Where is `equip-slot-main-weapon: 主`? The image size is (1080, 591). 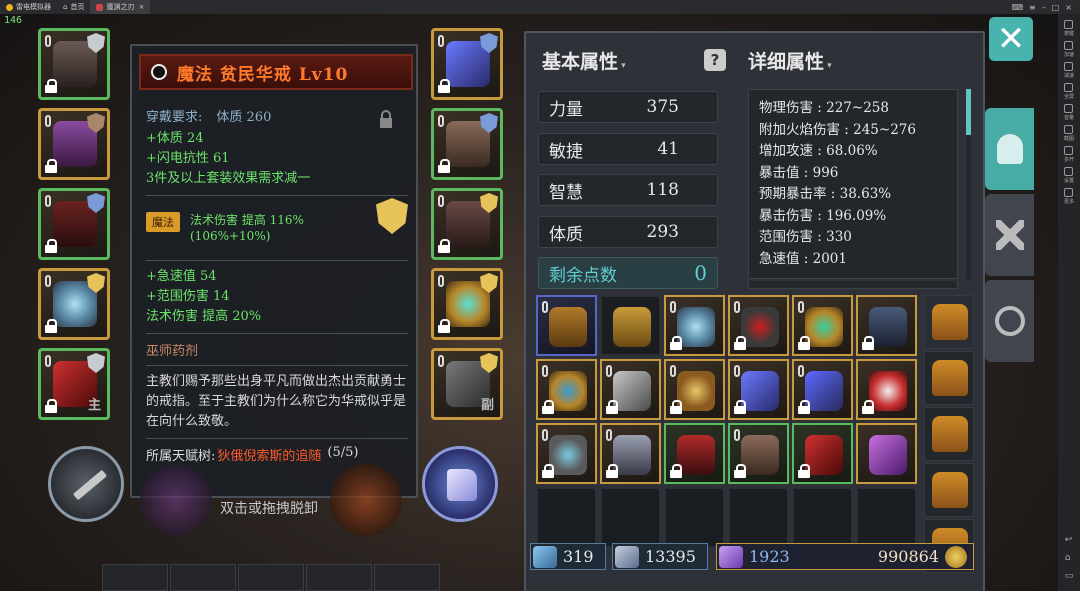 equip-slot-main-weapon: 主 is located at coordinates (74, 384).